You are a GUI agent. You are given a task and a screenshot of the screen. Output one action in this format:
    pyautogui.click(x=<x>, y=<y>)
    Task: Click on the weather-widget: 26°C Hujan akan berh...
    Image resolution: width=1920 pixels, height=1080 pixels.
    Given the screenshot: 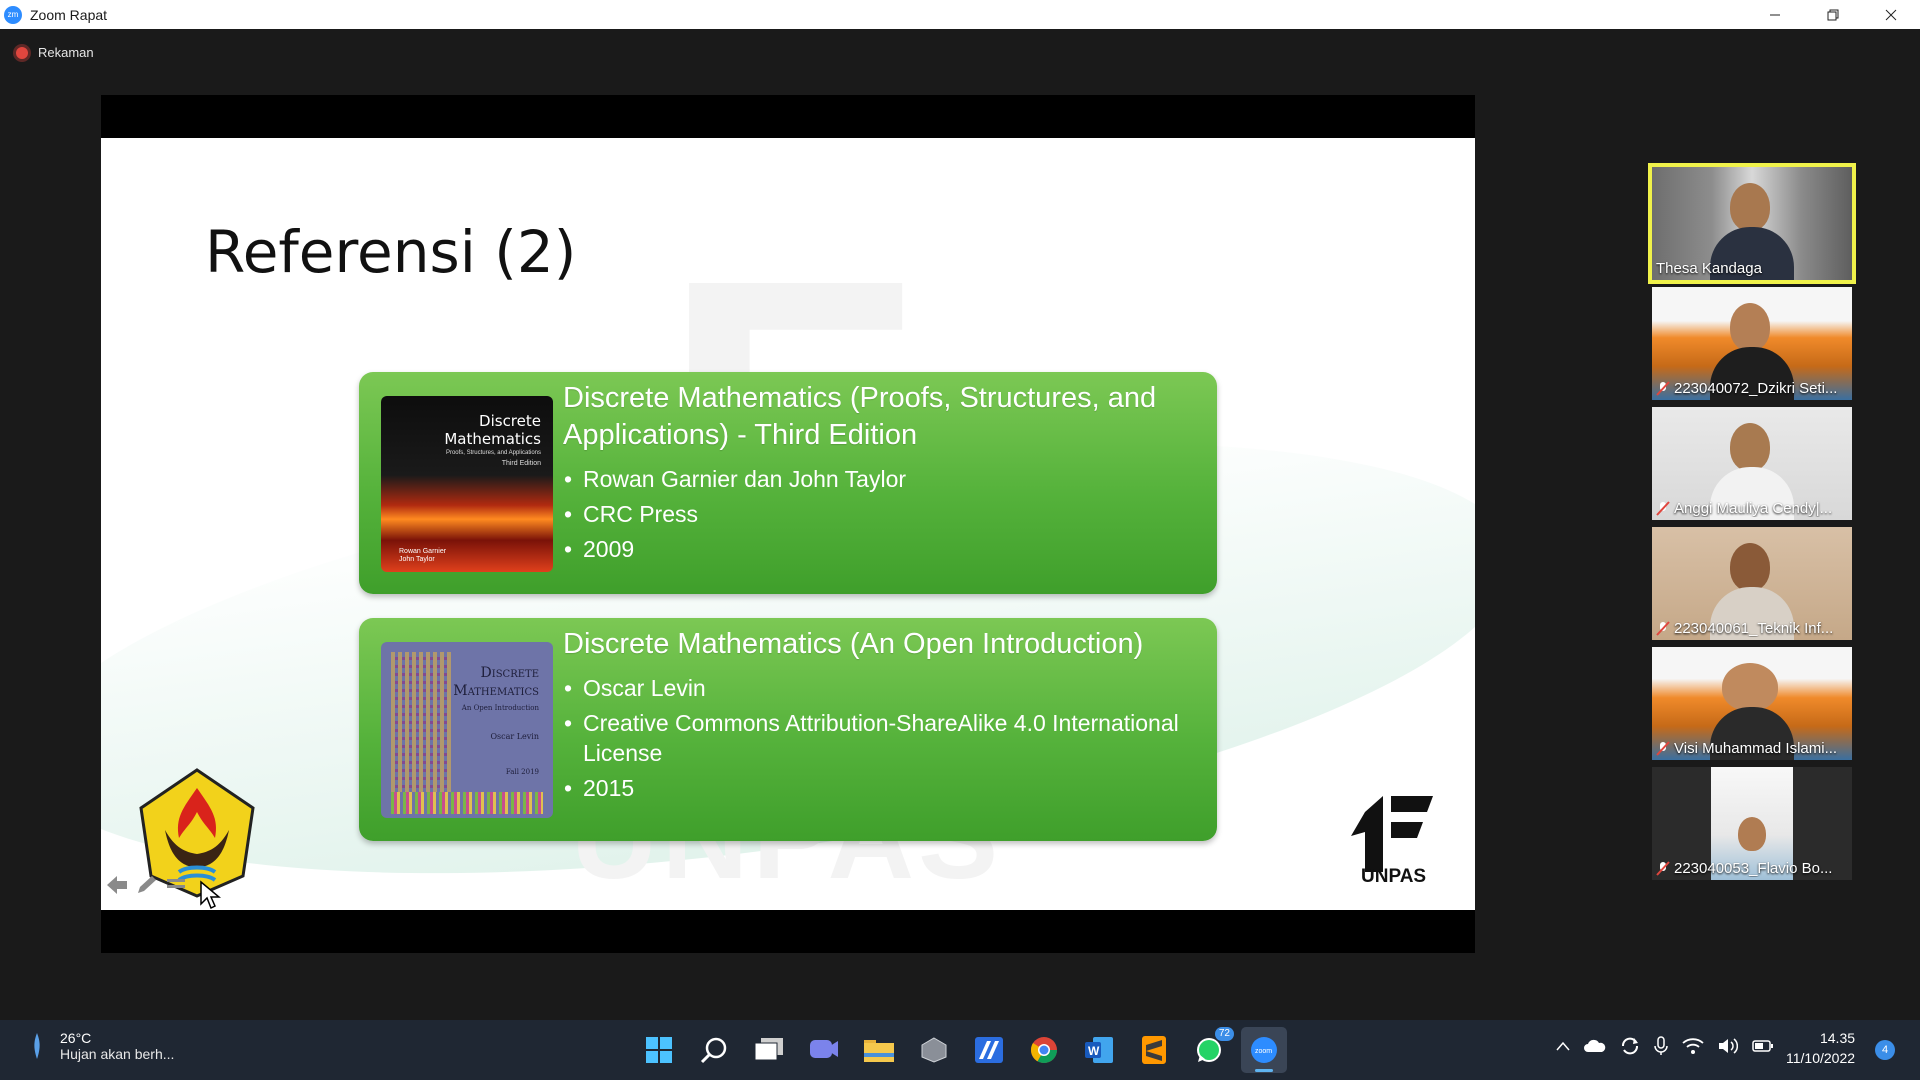 What is the action you would take?
    pyautogui.click(x=103, y=1046)
    